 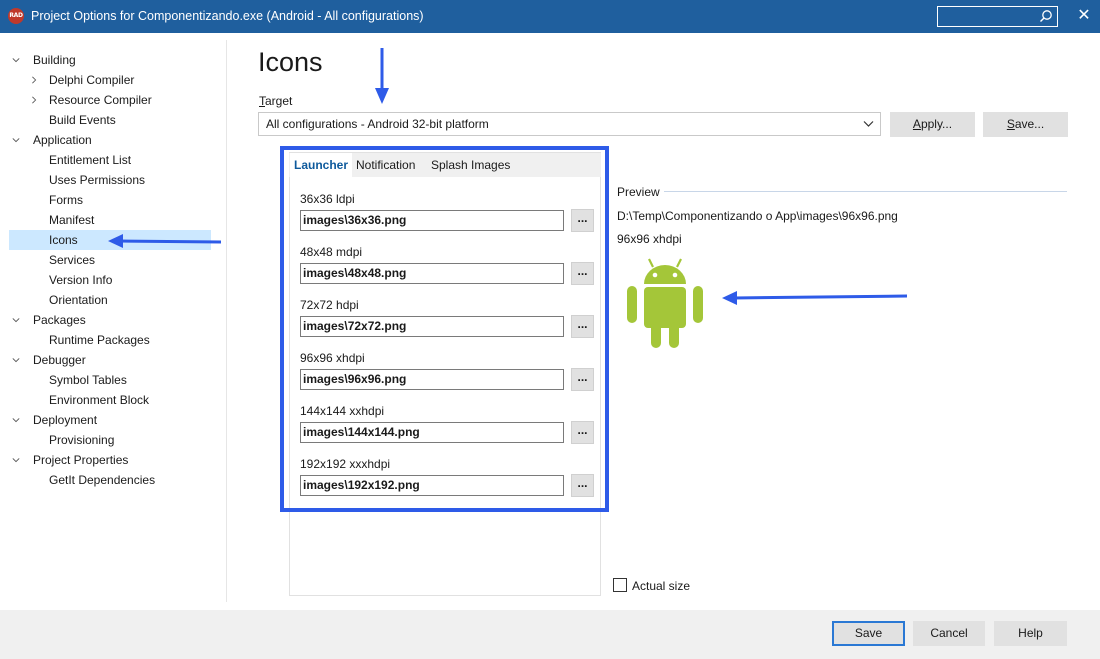 I want to click on tree-item-manifest: Manifest, so click(x=113, y=220).